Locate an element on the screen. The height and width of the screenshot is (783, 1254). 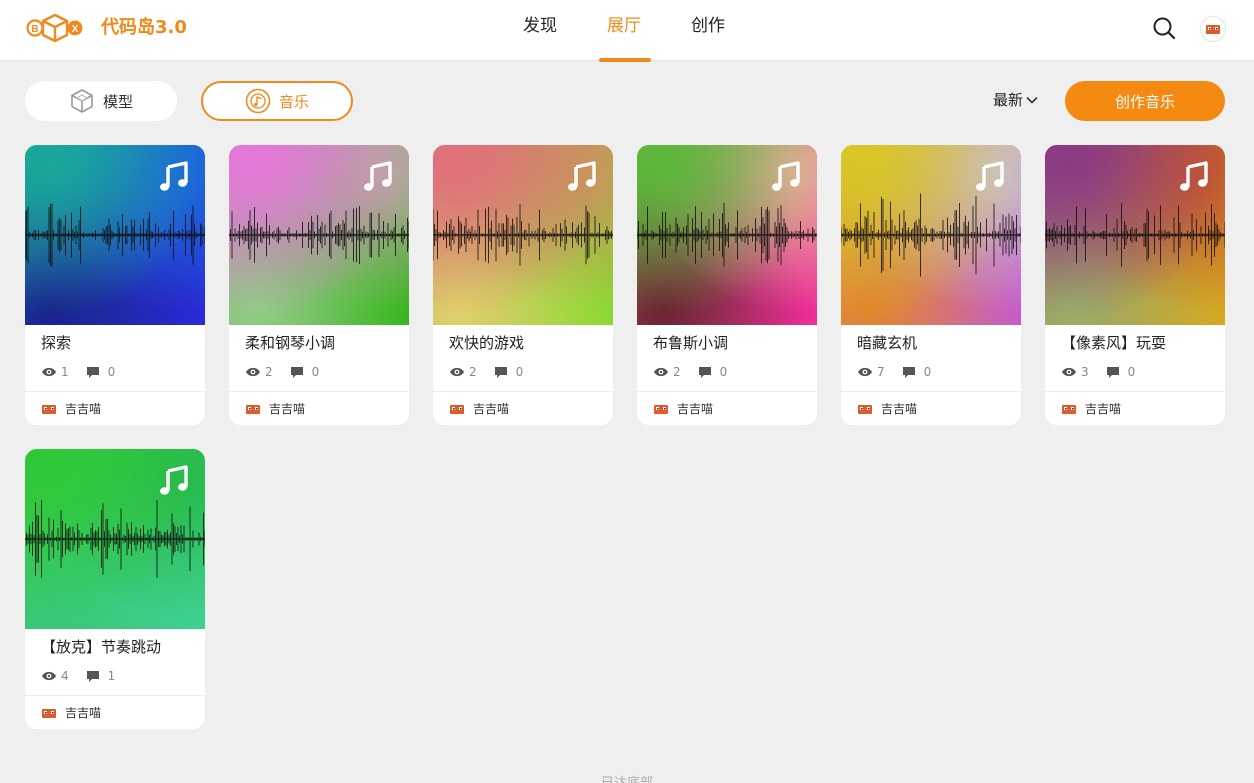
music-card: 暗藏玄机 7 0 吉吉喵 is located at coordinates (931, 285).